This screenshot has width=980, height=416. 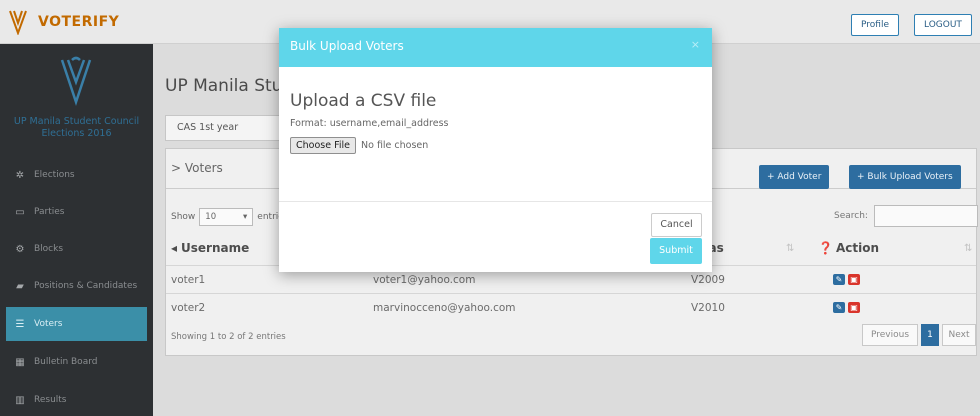 I want to click on file-input: Choose File No file chosen, so click(x=359, y=145).